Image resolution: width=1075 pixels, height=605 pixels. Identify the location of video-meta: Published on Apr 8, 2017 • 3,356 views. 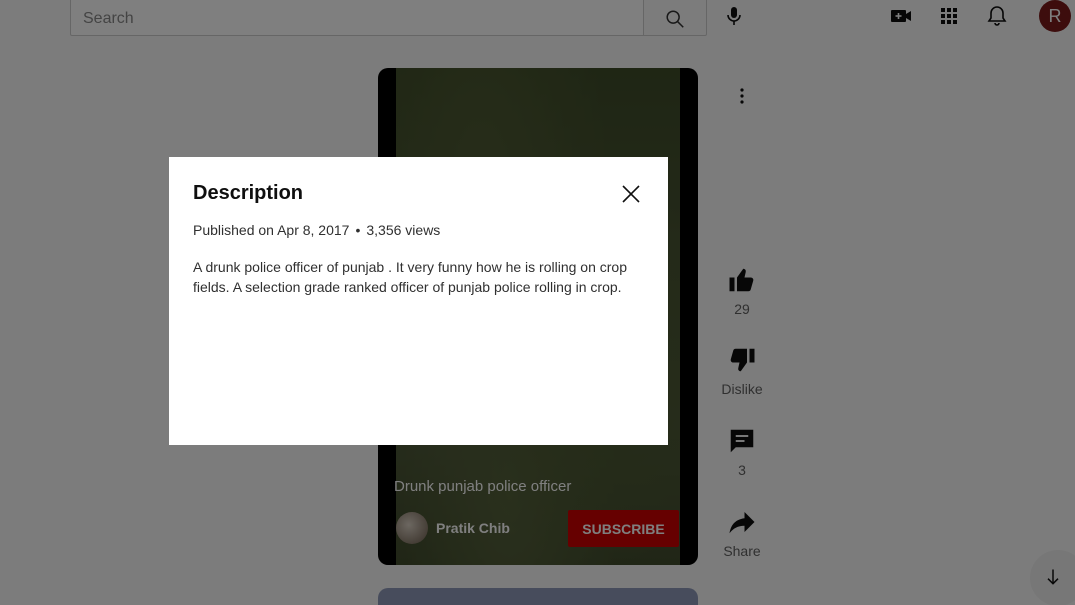
(418, 230).